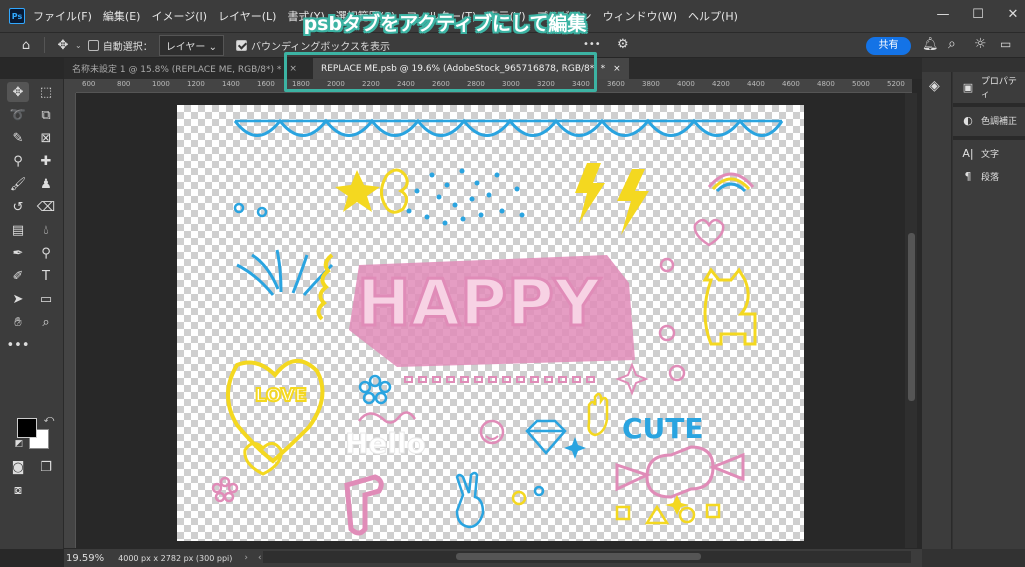 This screenshot has width=1025, height=567. Describe the element at coordinates (18, 207) in the screenshot. I see `history-brush-tool-icon: ↺` at that location.